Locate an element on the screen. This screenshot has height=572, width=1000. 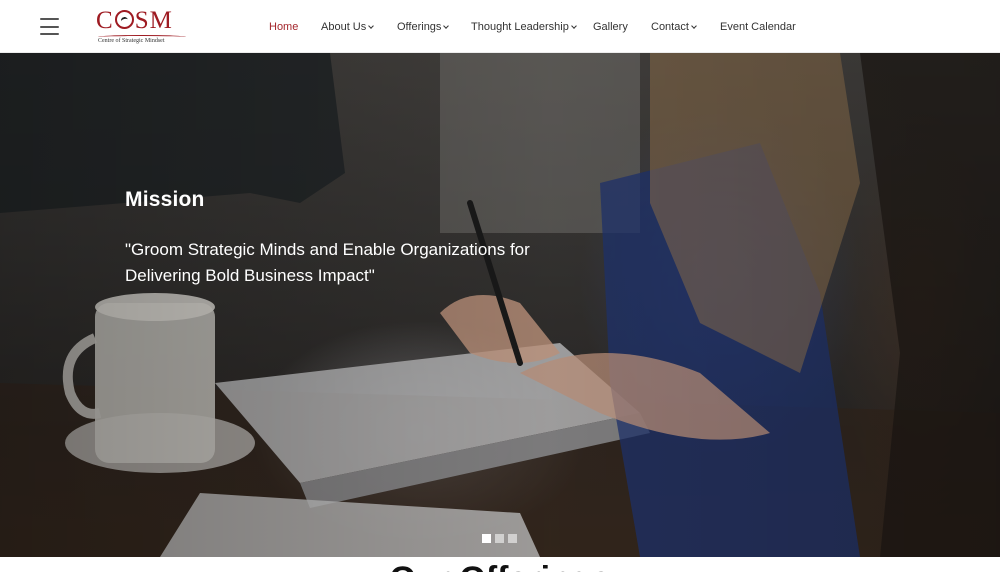
nav-item-gallery: Gallery is located at coordinates (610, 27).